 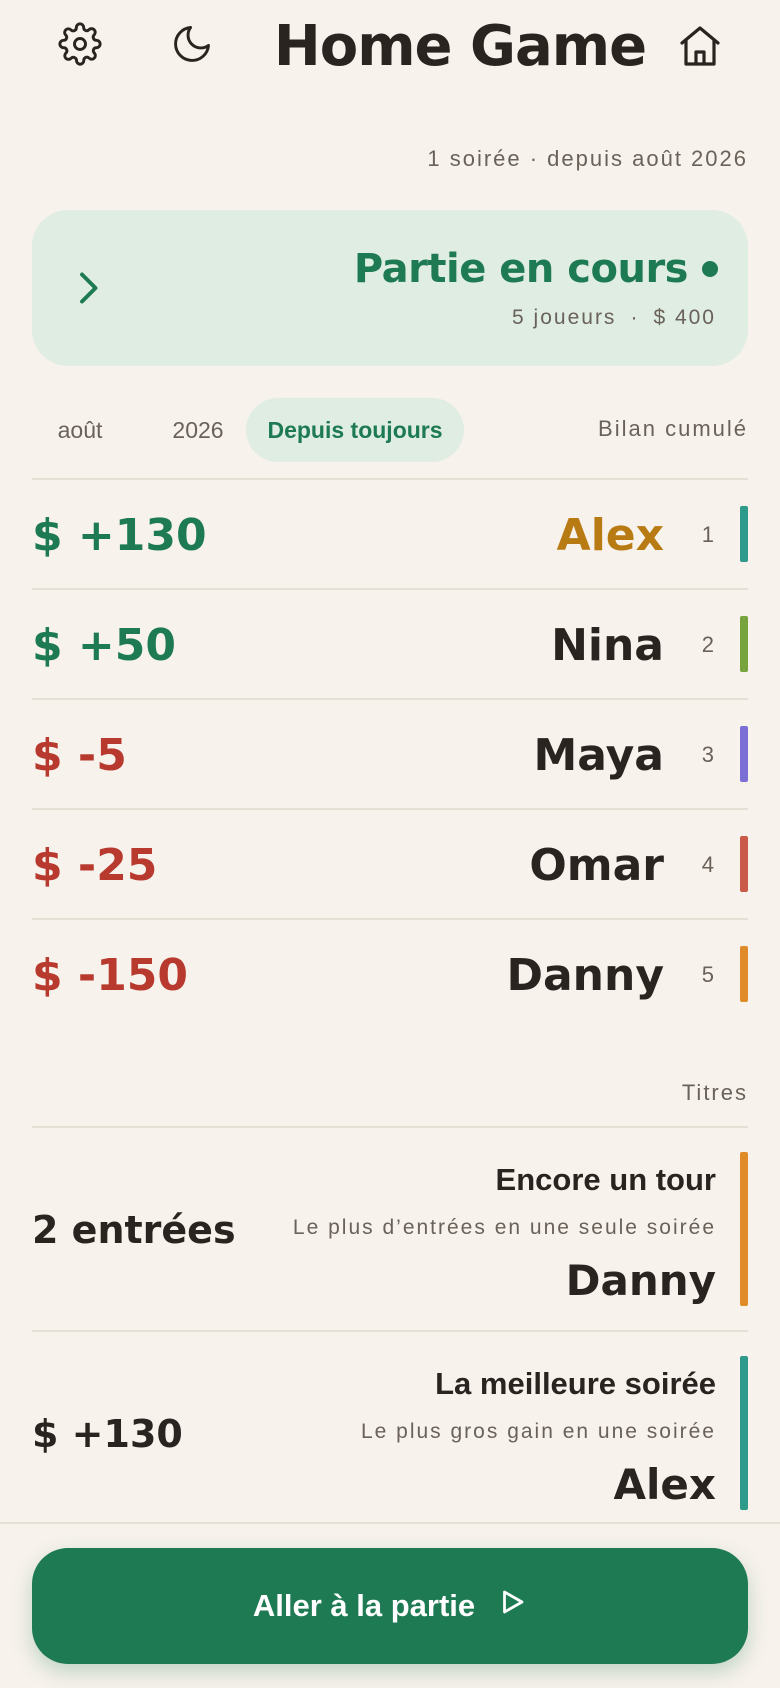 What do you see at coordinates (596, 865) in the screenshot?
I see `standing-player-name: Omar` at bounding box center [596, 865].